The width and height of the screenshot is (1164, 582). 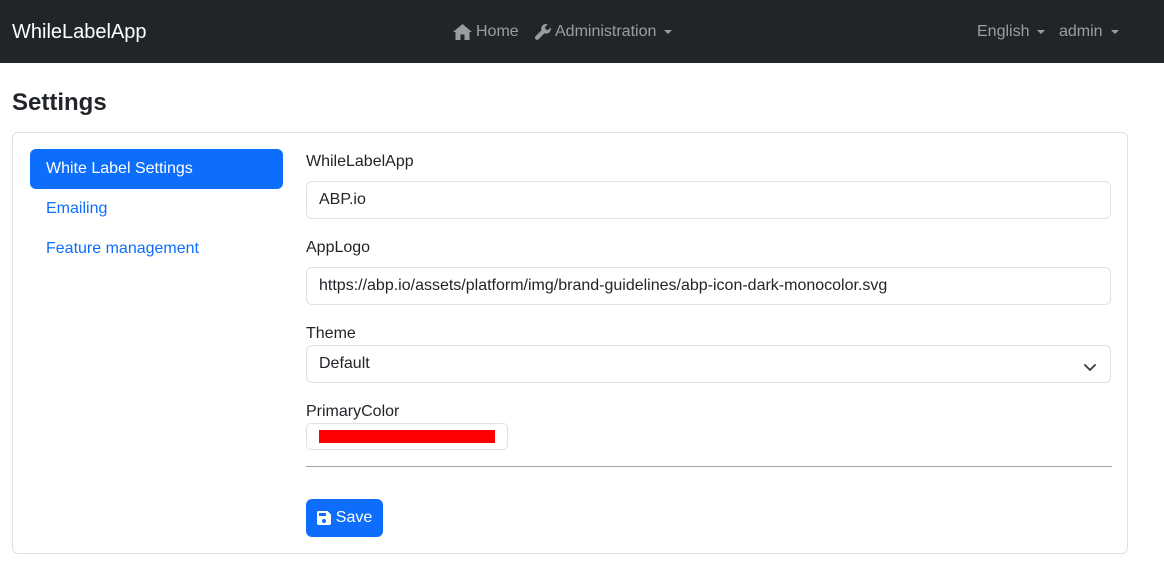 What do you see at coordinates (331, 333) in the screenshot?
I see `theme-label: Theme` at bounding box center [331, 333].